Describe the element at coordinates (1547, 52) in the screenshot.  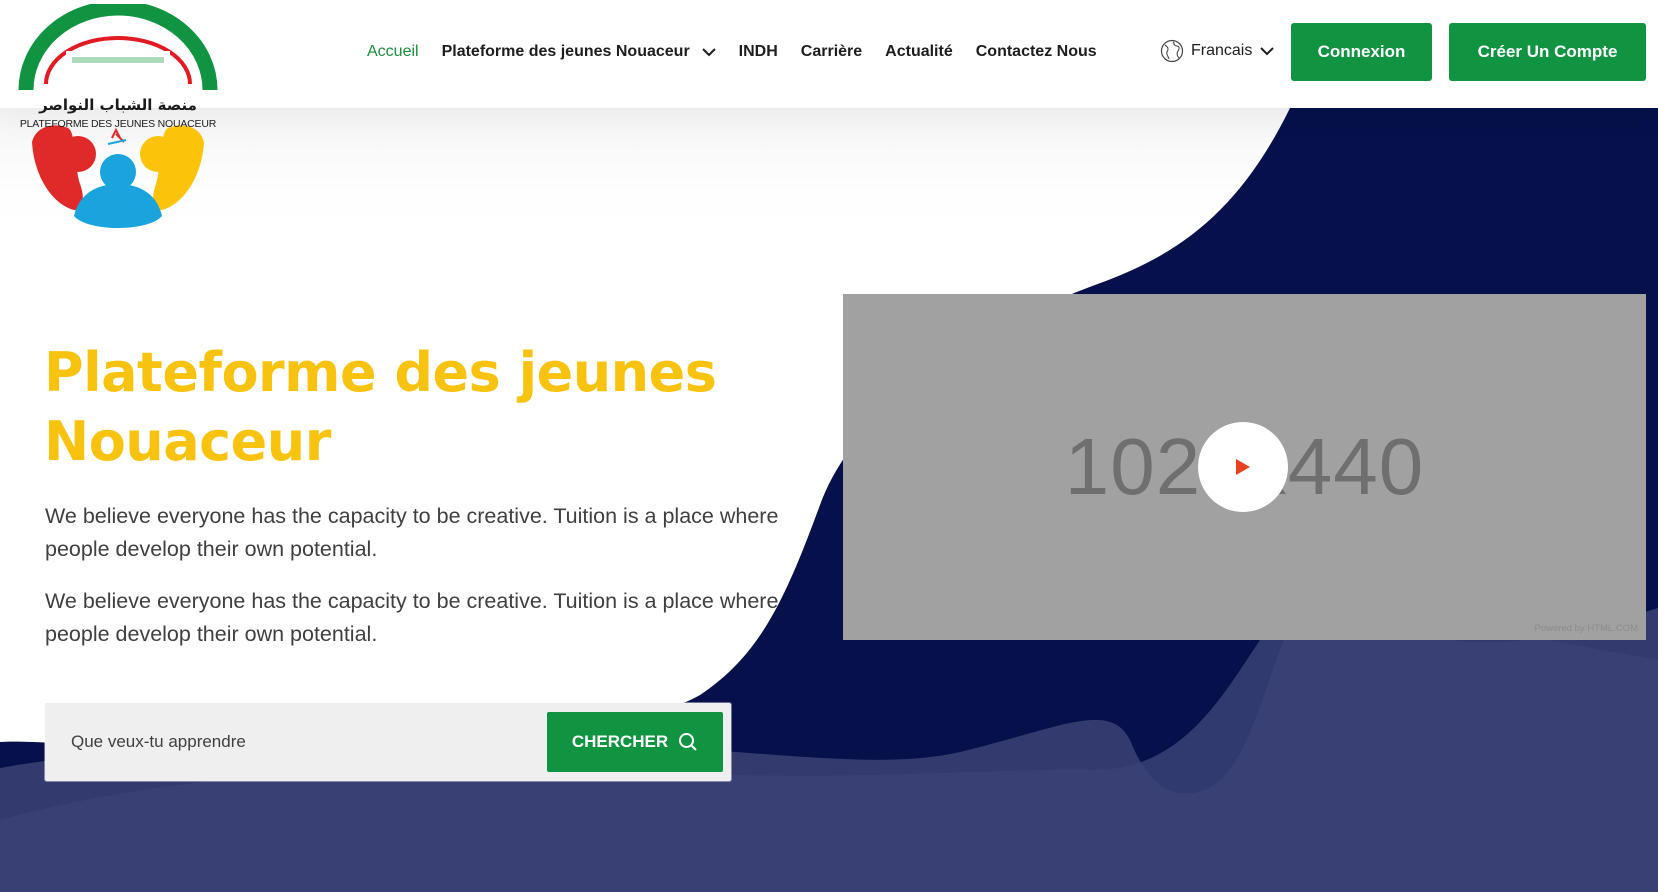
I see `register-button: Créer Un Compte` at that location.